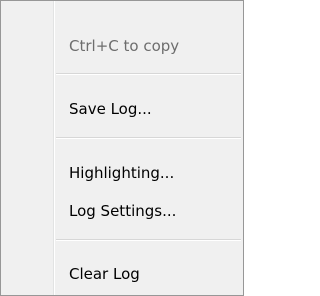  Describe the element at coordinates (122, 274) in the screenshot. I see `menu-item-clear-log: Clear Log` at that location.